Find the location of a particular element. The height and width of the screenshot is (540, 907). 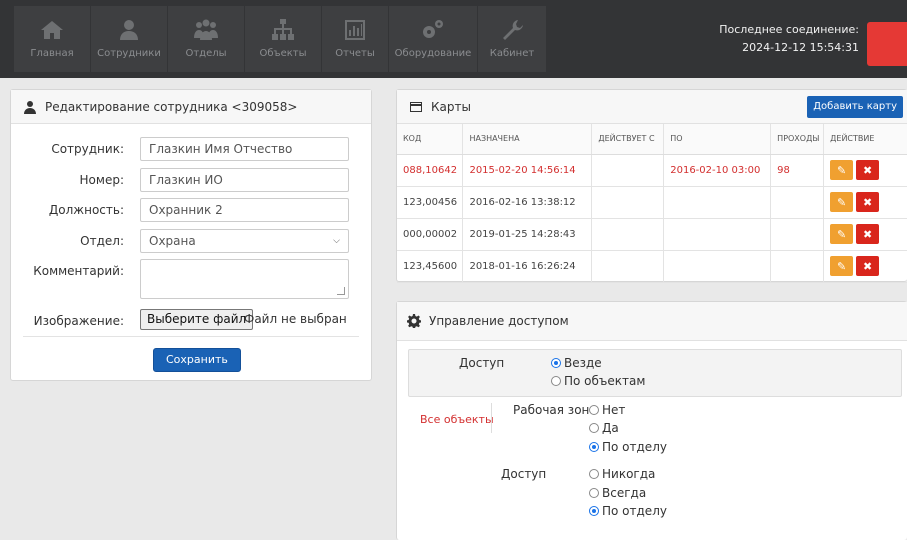

table-row: 123,45600 2018-01-16 16:26:24 ✎ ✖ is located at coordinates (652, 266).